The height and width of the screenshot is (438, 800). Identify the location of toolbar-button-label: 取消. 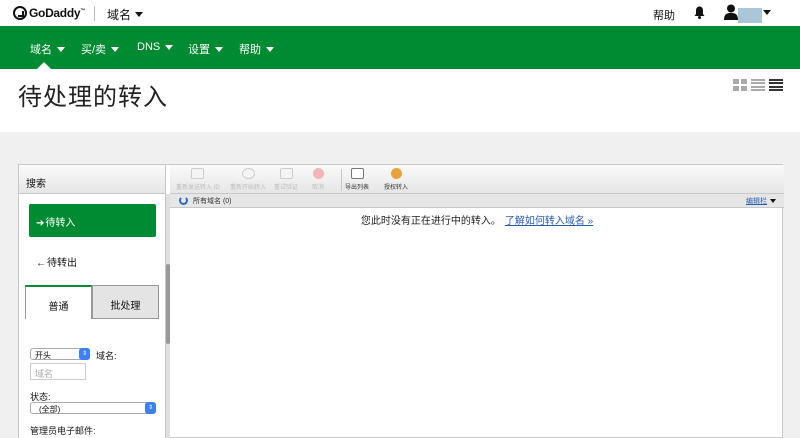
(318, 188).